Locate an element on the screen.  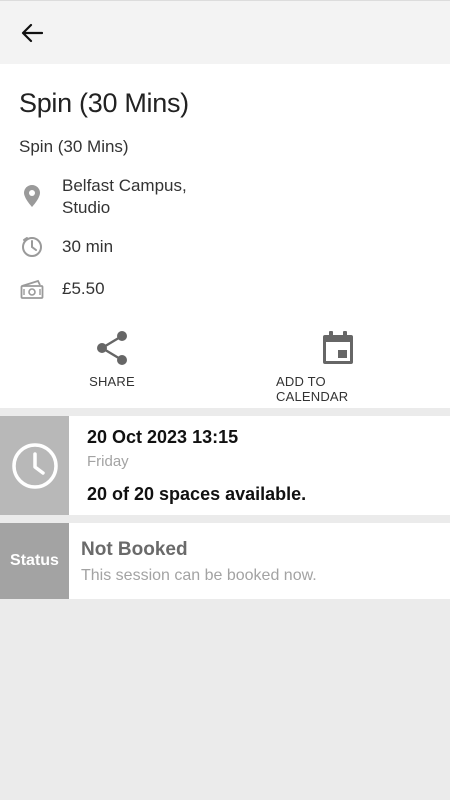
class-subtitle: Spin (30 Mins) is located at coordinates (74, 146).